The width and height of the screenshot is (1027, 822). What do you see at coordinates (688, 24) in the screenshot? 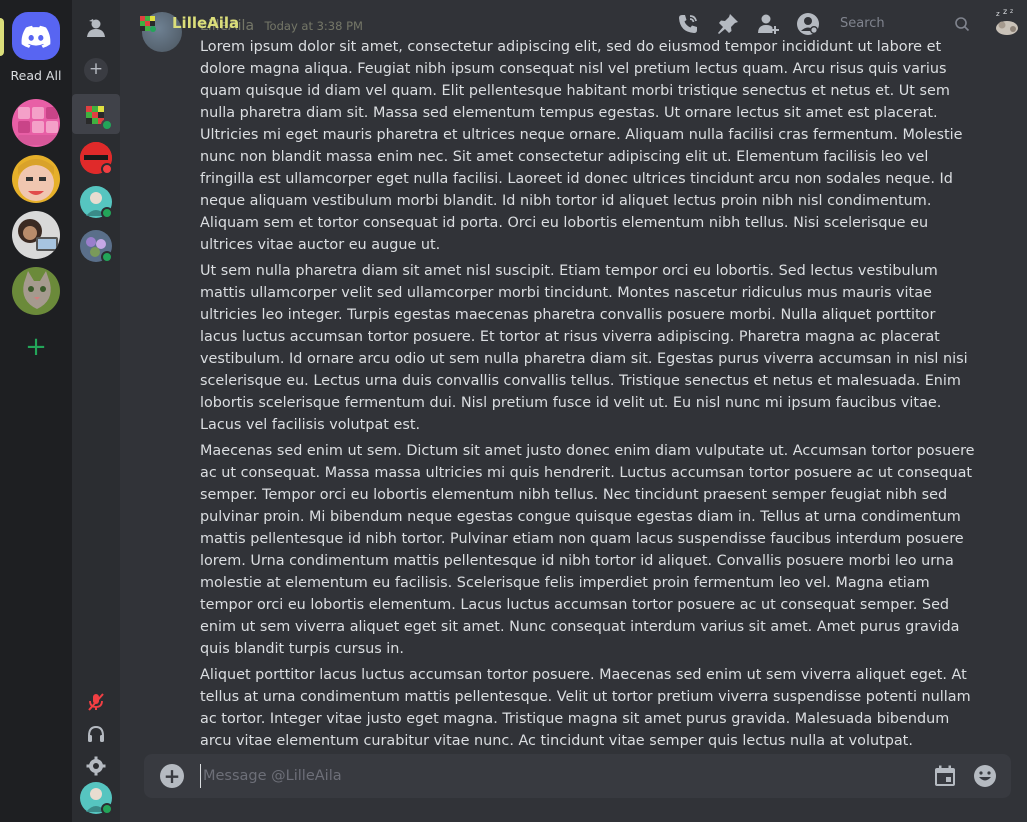
I see `phone-call-icon` at bounding box center [688, 24].